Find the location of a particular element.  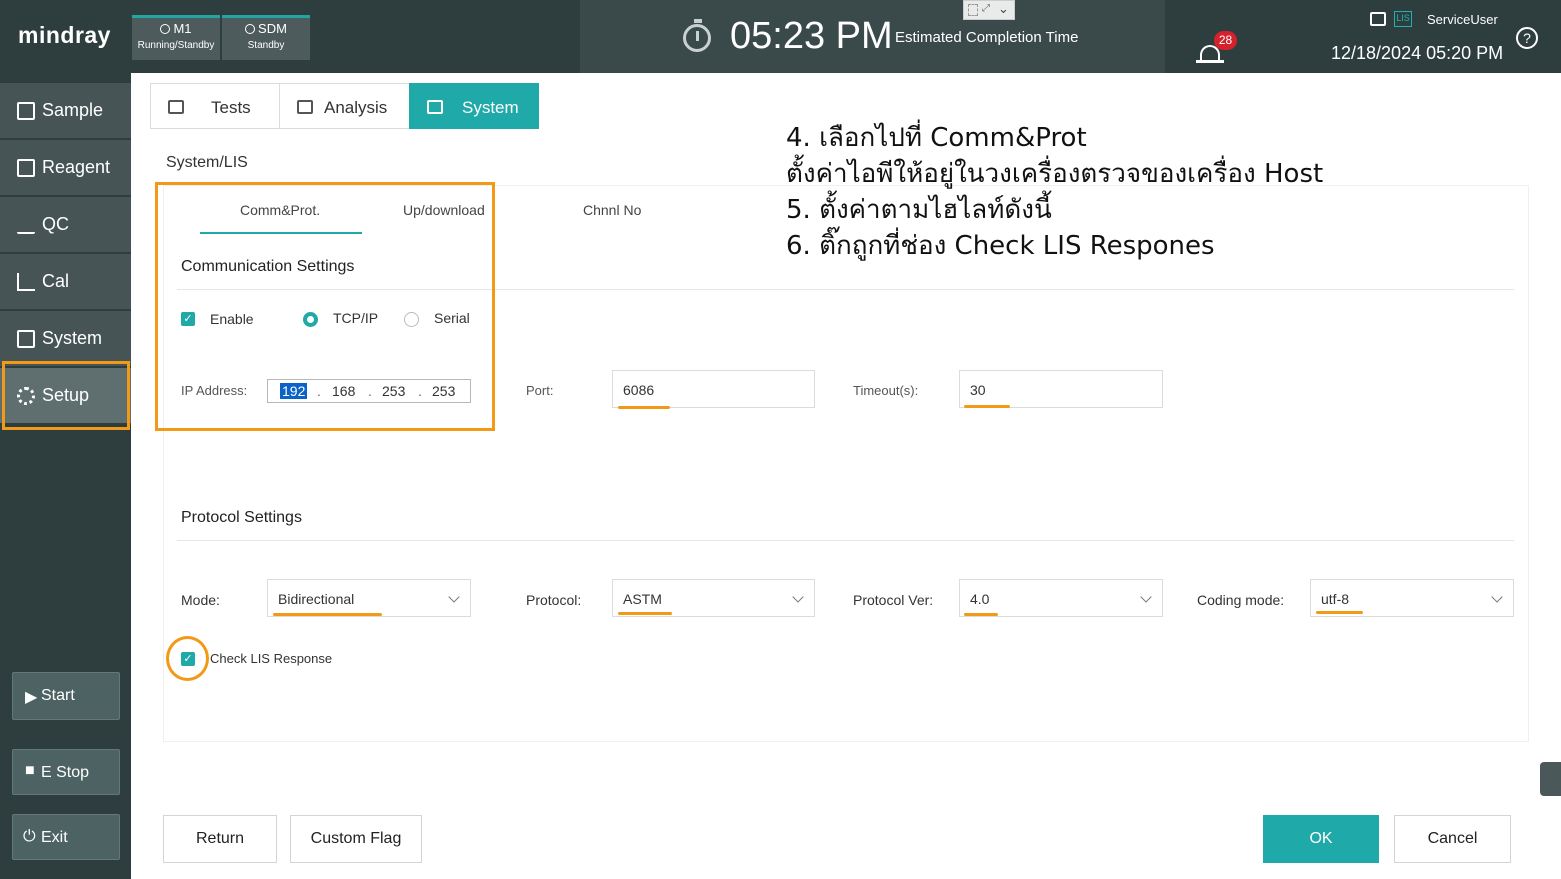

module-sdm-name: SDM is located at coordinates (272, 28).